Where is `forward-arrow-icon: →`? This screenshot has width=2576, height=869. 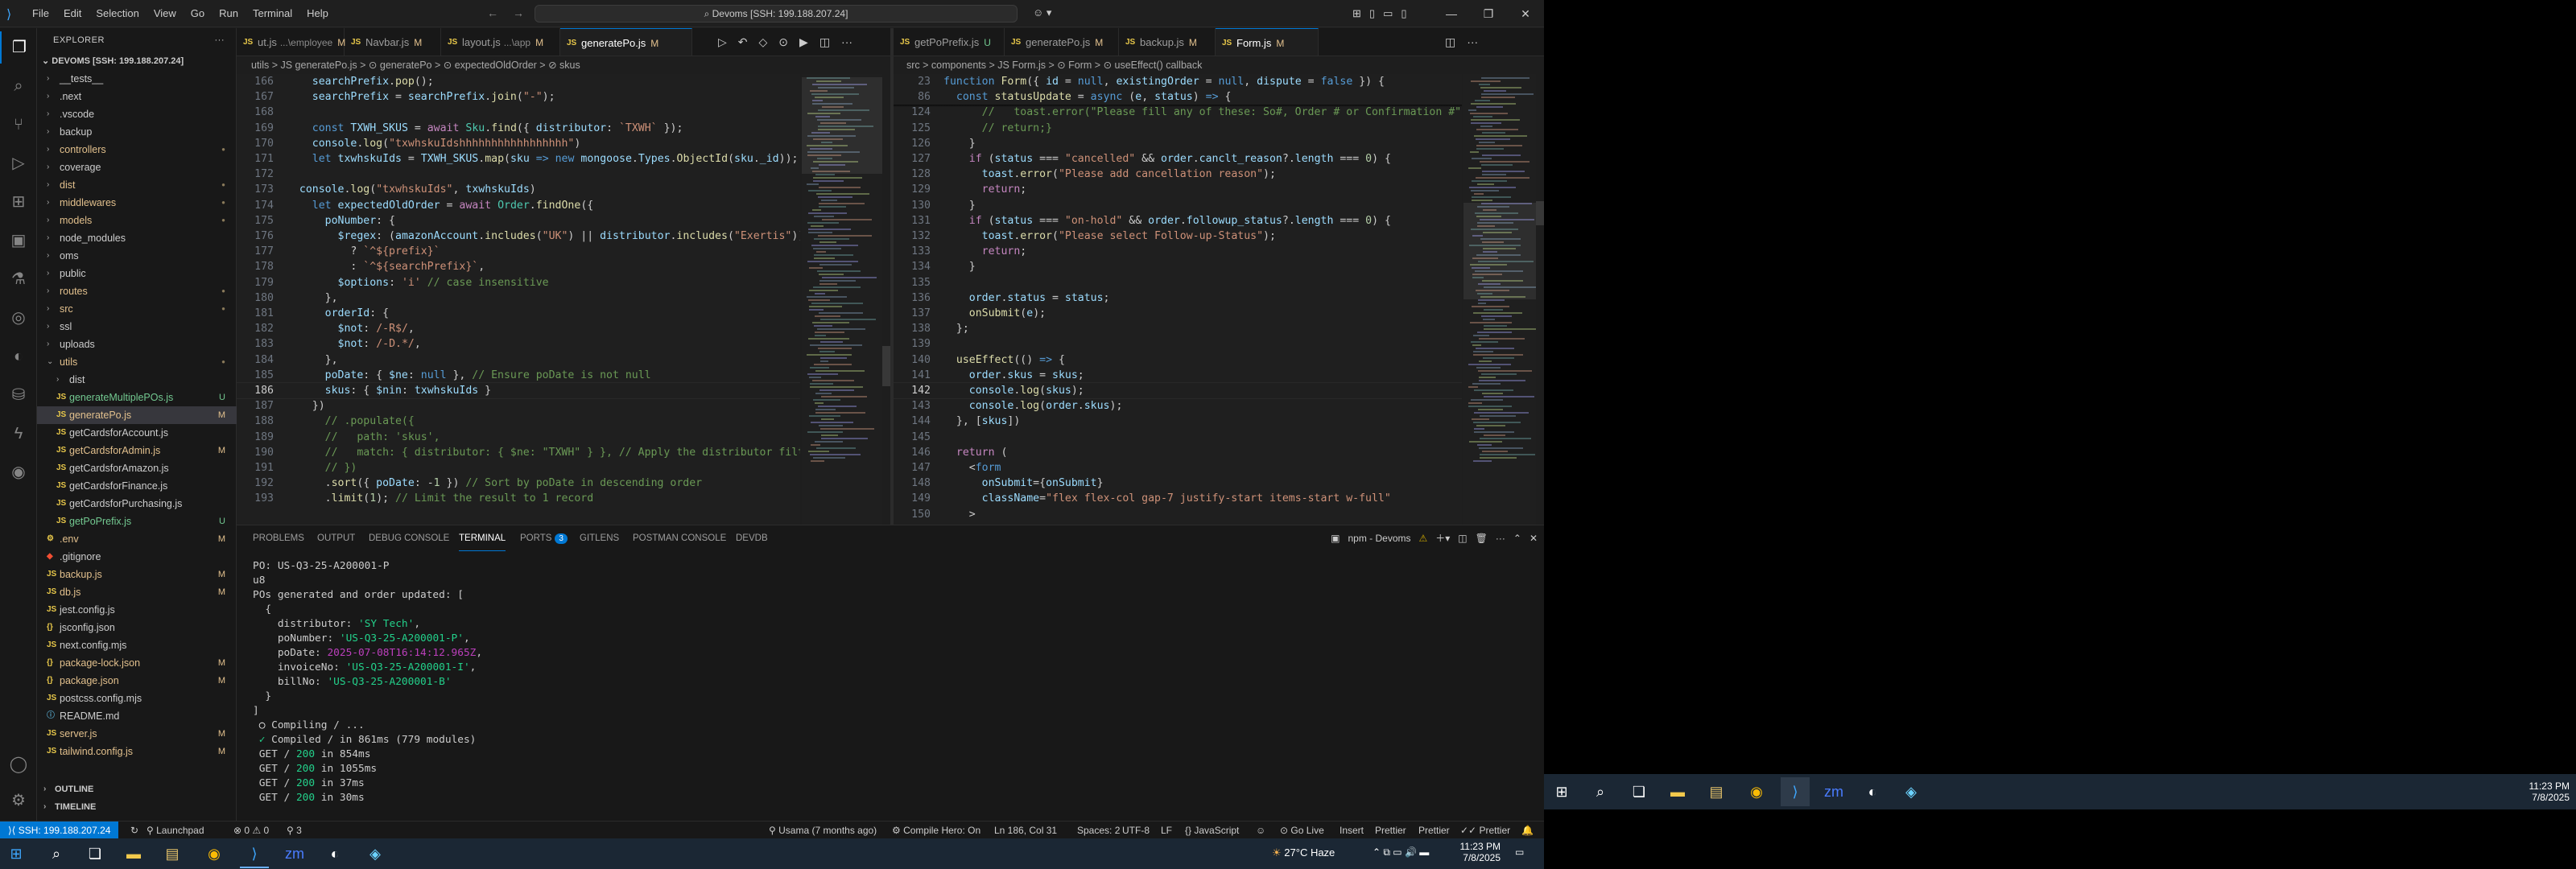 forward-arrow-icon: → is located at coordinates (518, 12).